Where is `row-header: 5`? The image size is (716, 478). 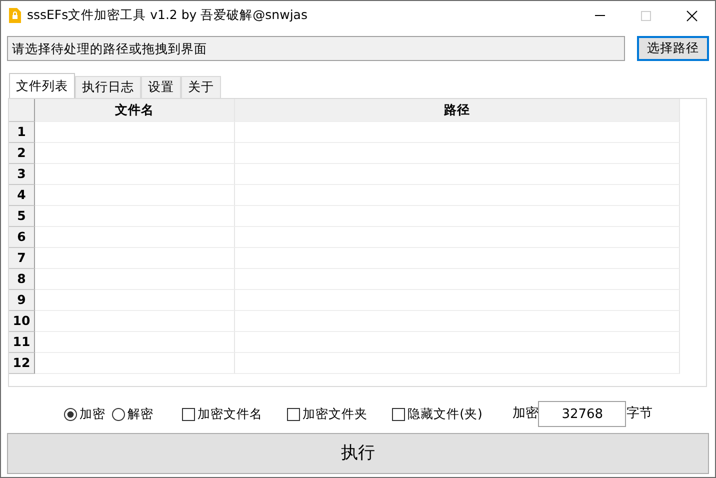
row-header: 5 is located at coordinates (22, 216).